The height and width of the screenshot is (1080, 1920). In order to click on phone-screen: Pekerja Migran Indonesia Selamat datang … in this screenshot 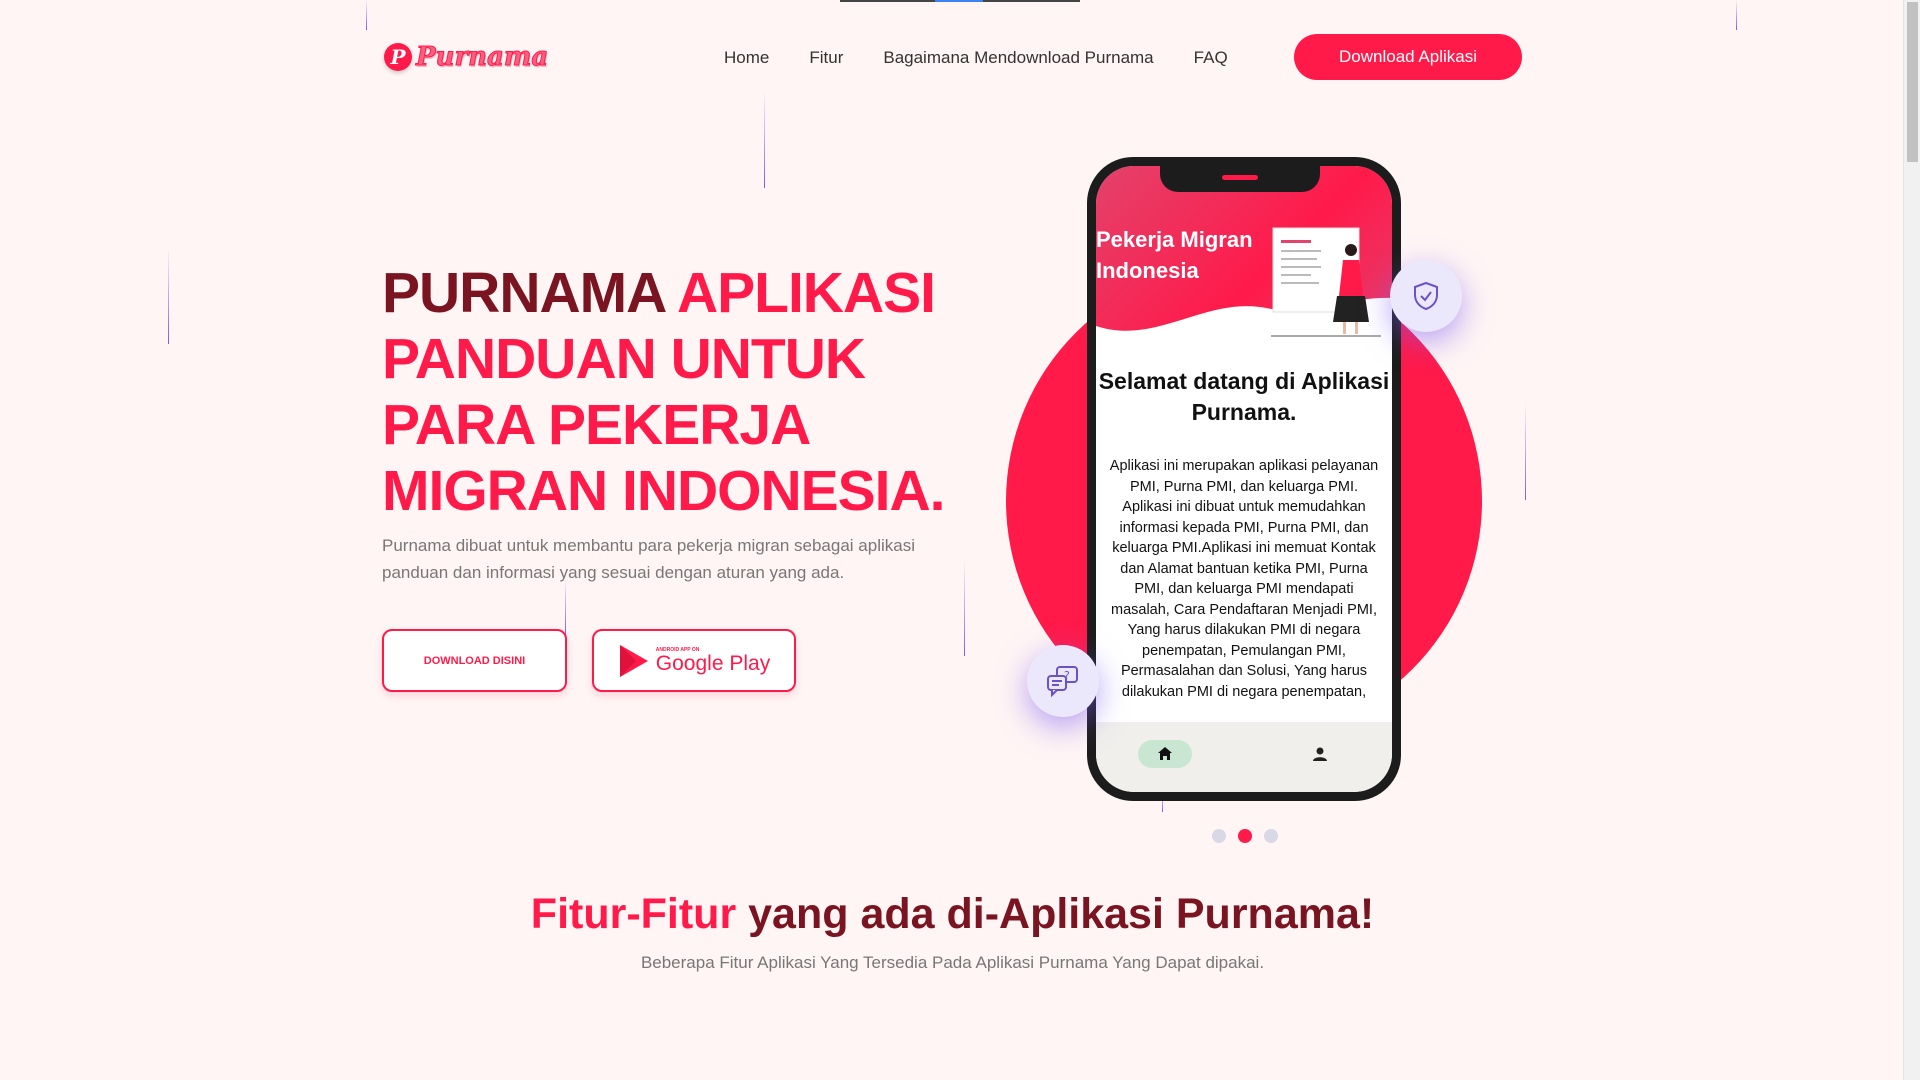, I will do `click(1244, 479)`.